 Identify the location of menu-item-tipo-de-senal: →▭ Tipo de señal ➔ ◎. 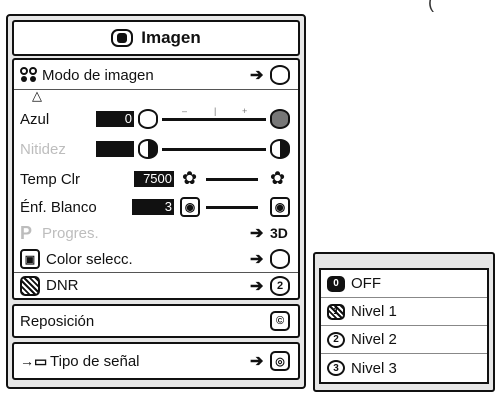
(156, 361).